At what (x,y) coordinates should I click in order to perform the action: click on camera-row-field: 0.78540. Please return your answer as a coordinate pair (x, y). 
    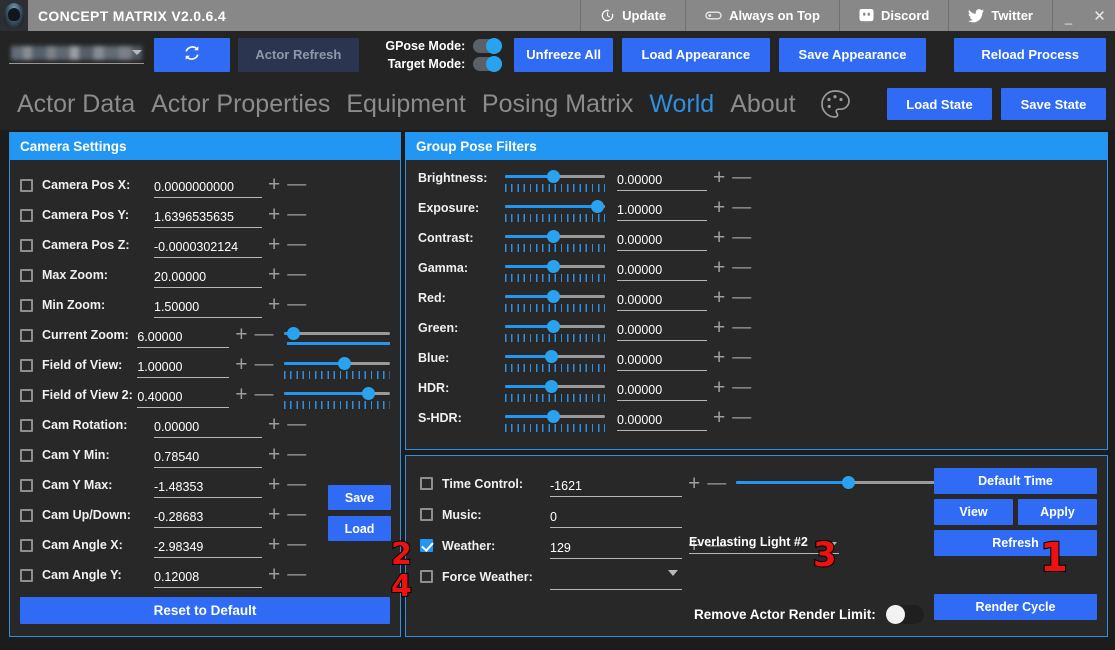
    Looking at the image, I should click on (208, 455).